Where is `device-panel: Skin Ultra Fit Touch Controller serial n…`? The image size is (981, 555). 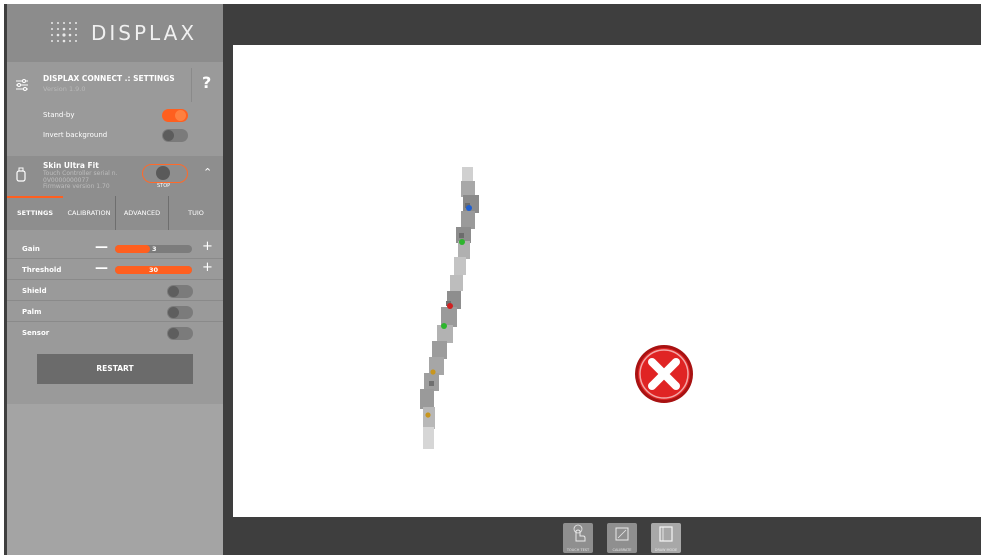
device-panel: Skin Ultra Fit Touch Controller serial n… is located at coordinates (115, 176).